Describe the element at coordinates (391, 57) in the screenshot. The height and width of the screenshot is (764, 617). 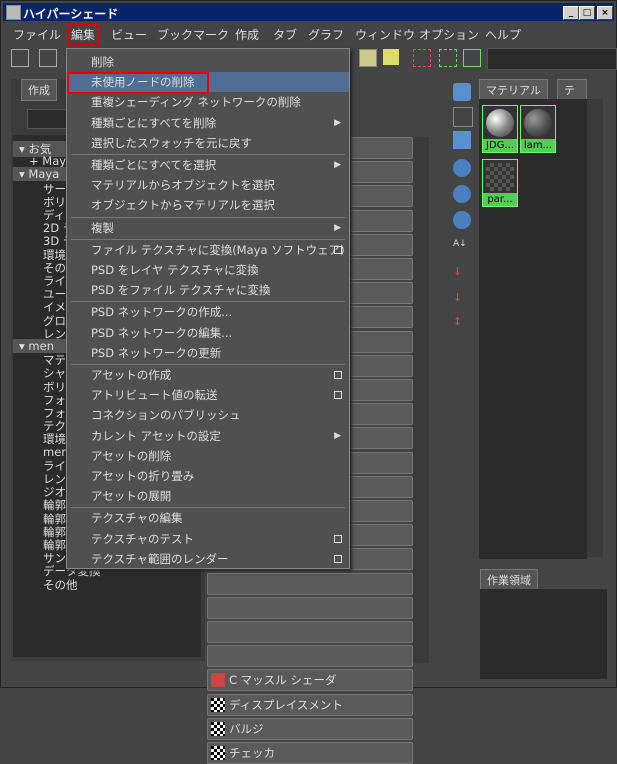
I see `input-connections-icon` at that location.